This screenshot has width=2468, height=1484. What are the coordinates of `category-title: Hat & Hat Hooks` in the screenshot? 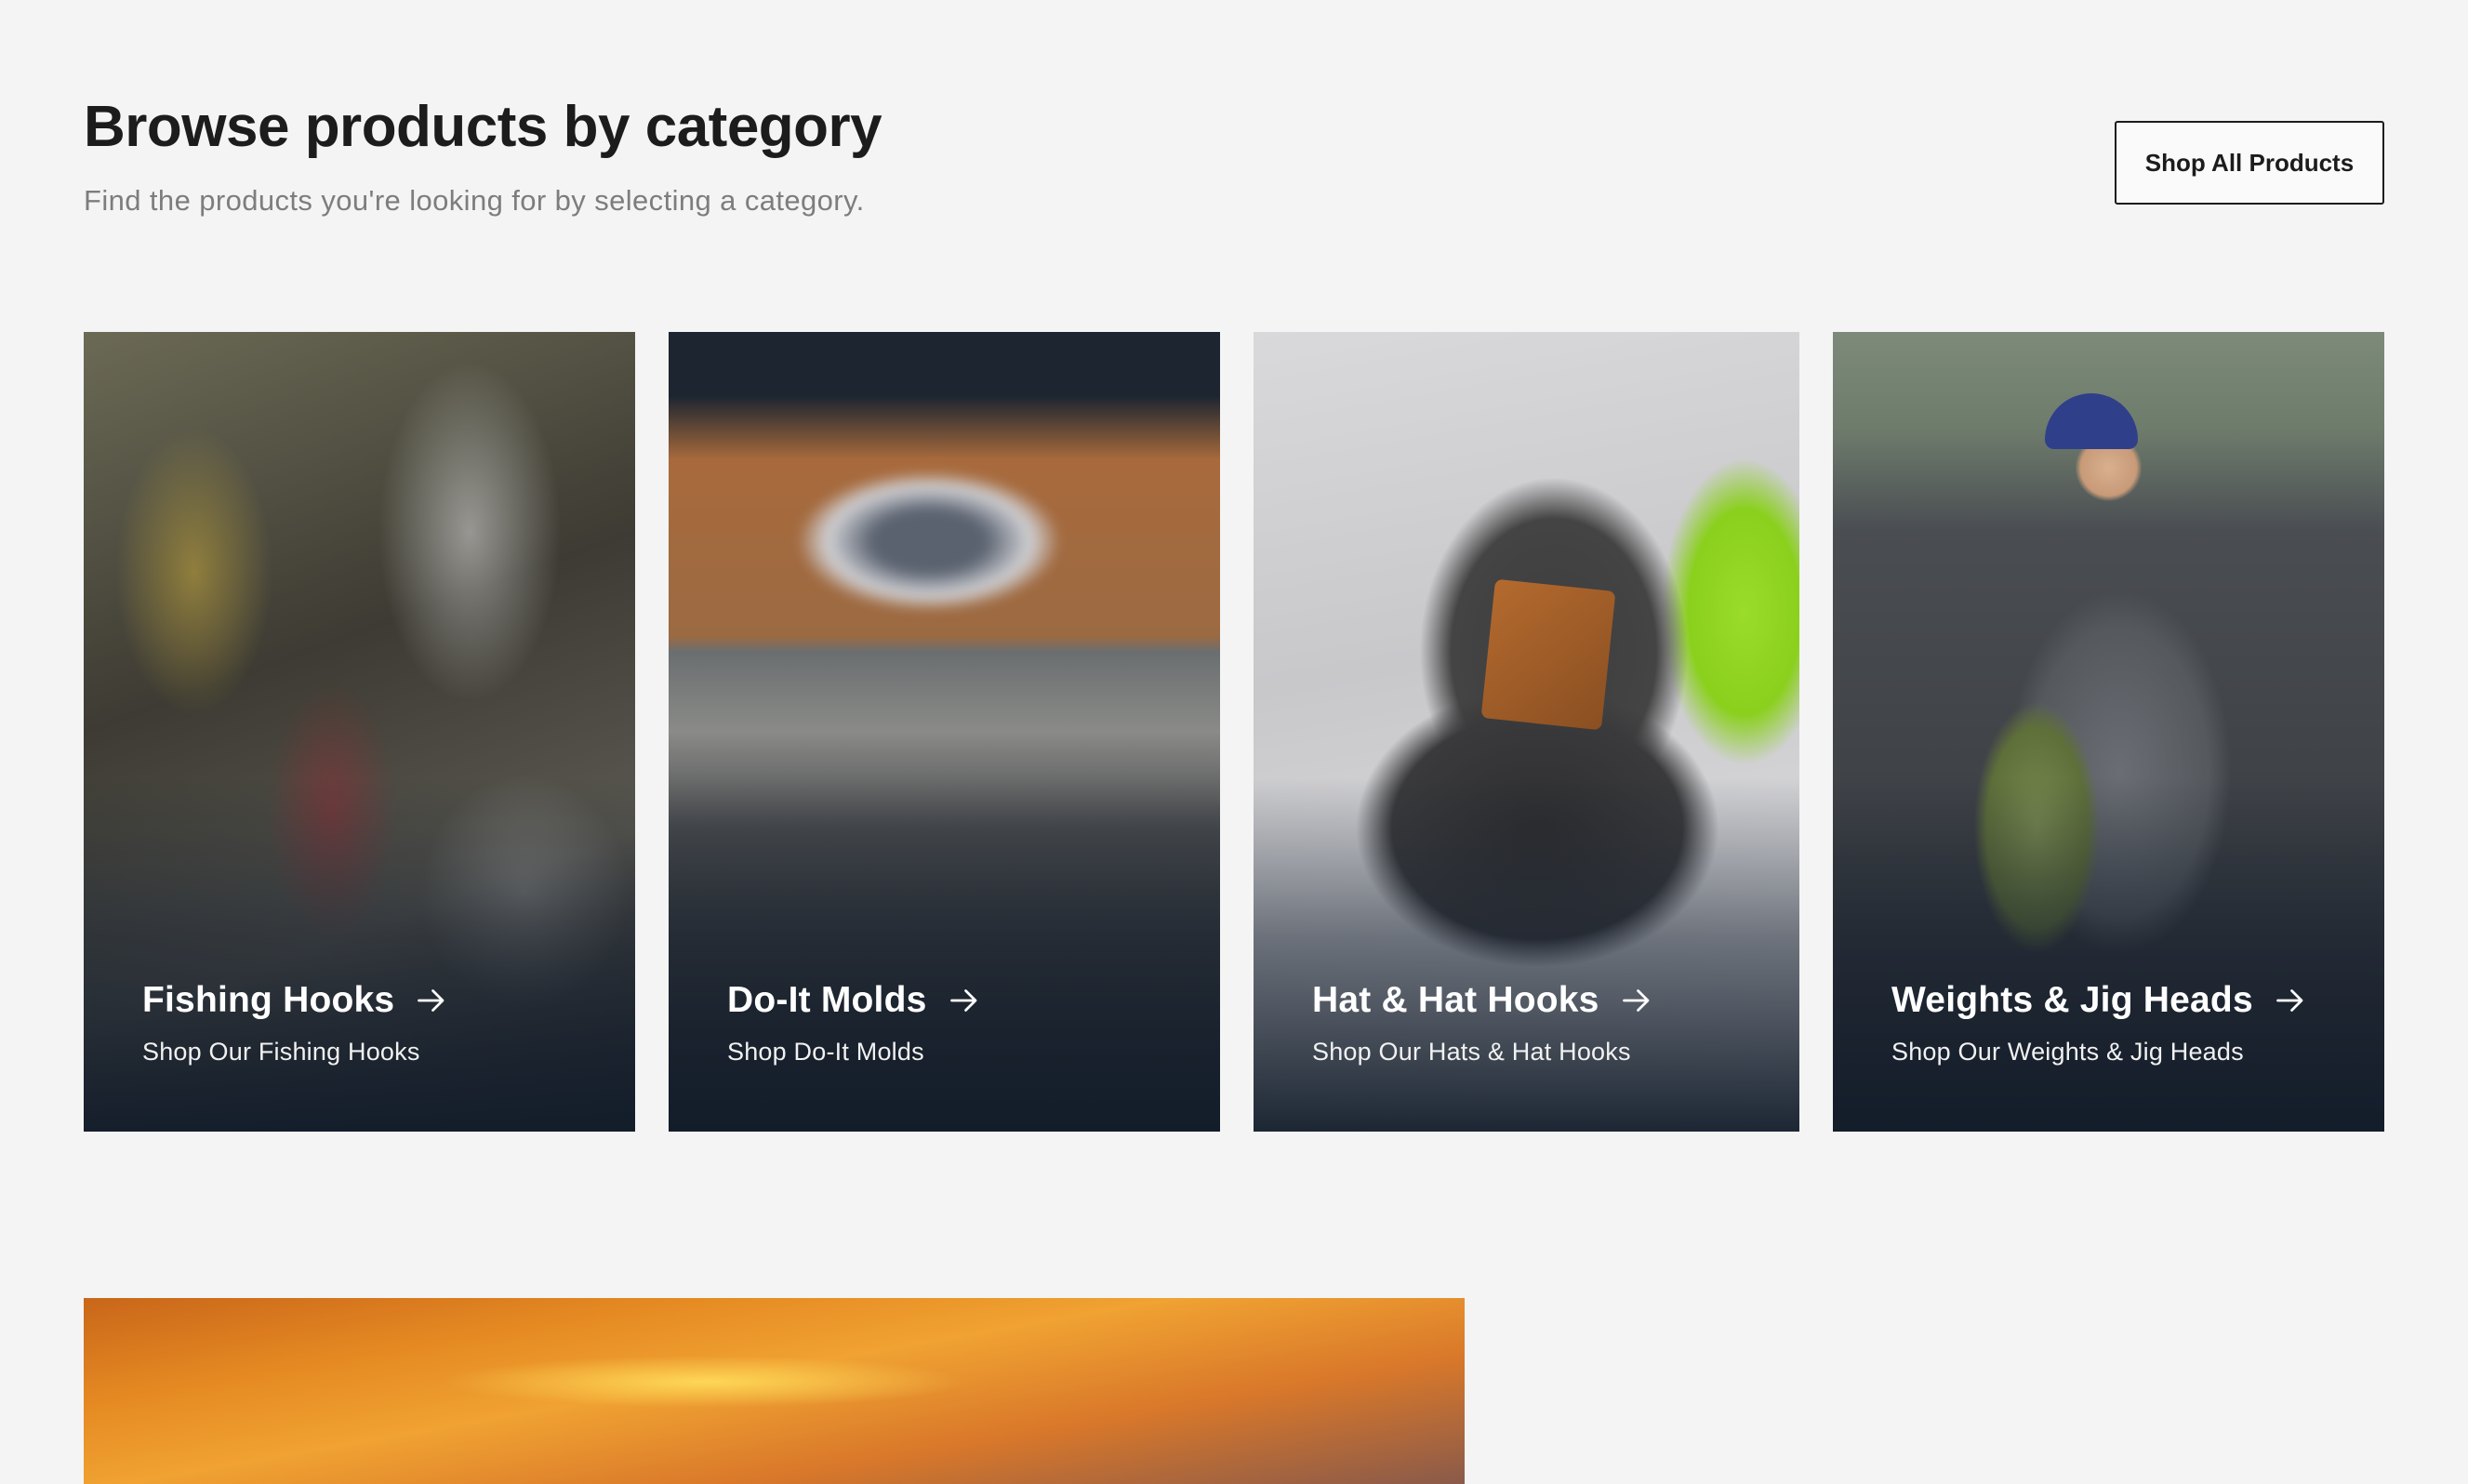 It's located at (1456, 1000).